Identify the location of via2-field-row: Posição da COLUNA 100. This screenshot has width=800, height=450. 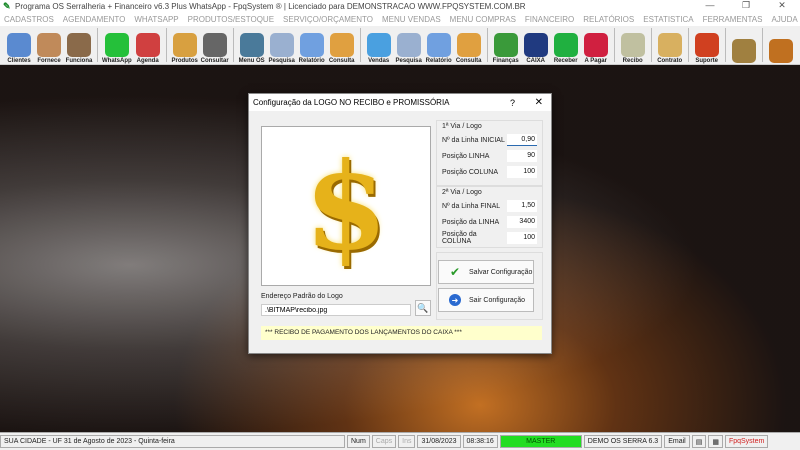
(489, 238).